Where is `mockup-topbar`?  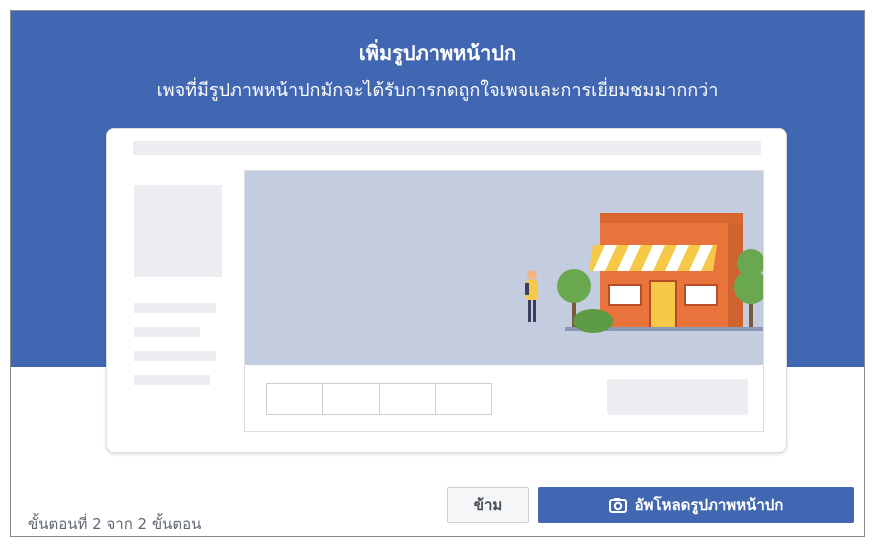
mockup-topbar is located at coordinates (447, 148).